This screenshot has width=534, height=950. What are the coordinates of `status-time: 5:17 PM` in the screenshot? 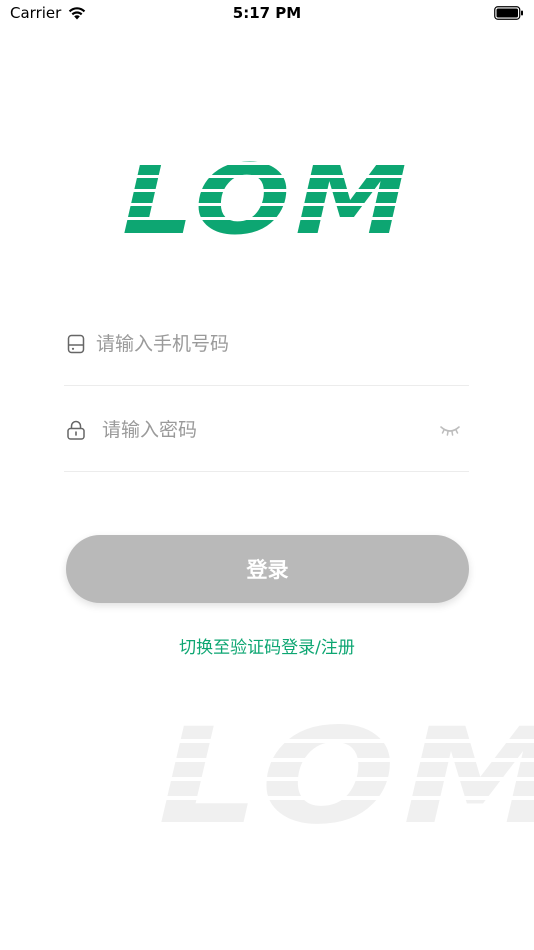 It's located at (267, 13).